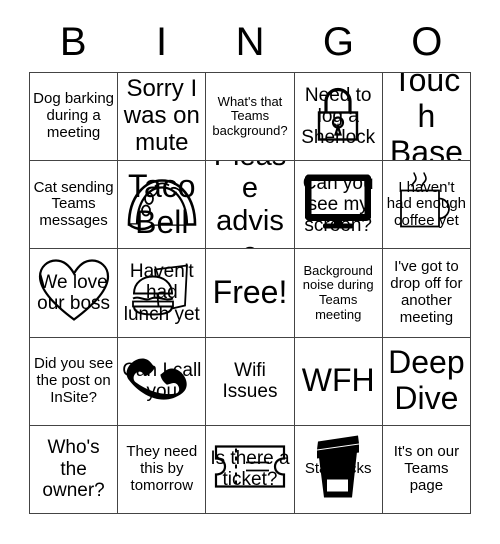  I want to click on bingo-cell-label: Can I call you, so click(162, 381).